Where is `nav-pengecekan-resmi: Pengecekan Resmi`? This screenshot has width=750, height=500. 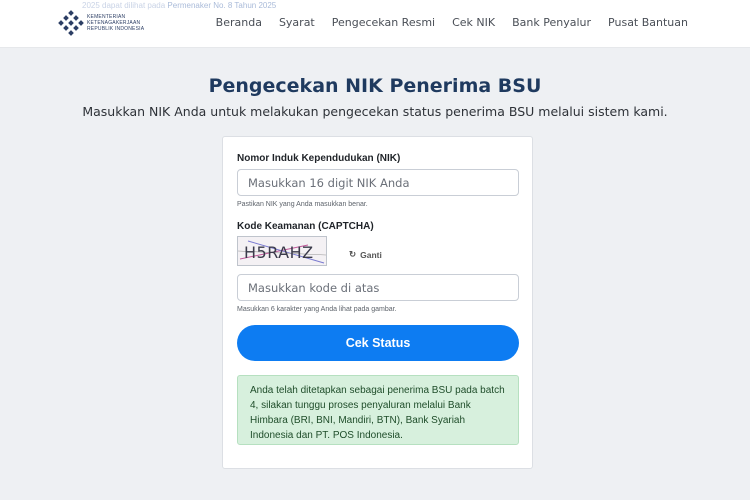 nav-pengecekan-resmi: Pengecekan Resmi is located at coordinates (383, 22).